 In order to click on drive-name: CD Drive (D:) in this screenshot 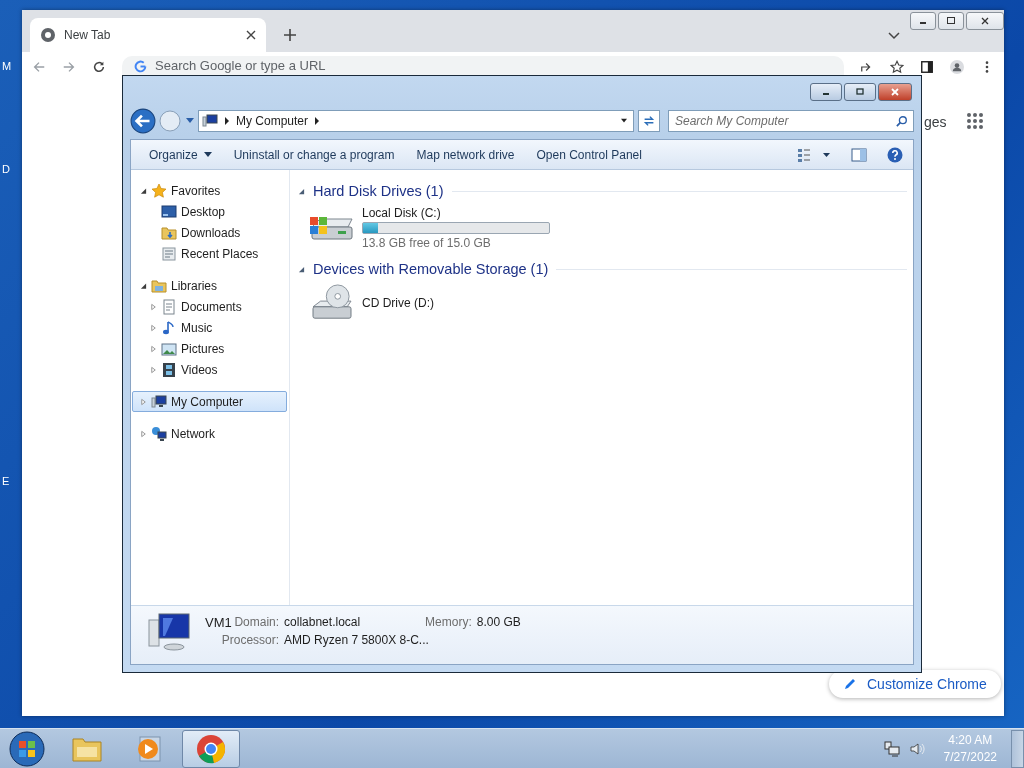, I will do `click(398, 303)`.